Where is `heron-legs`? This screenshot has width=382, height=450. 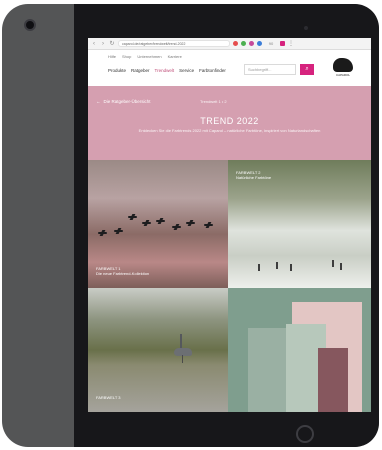
heron-legs is located at coordinates (182, 359).